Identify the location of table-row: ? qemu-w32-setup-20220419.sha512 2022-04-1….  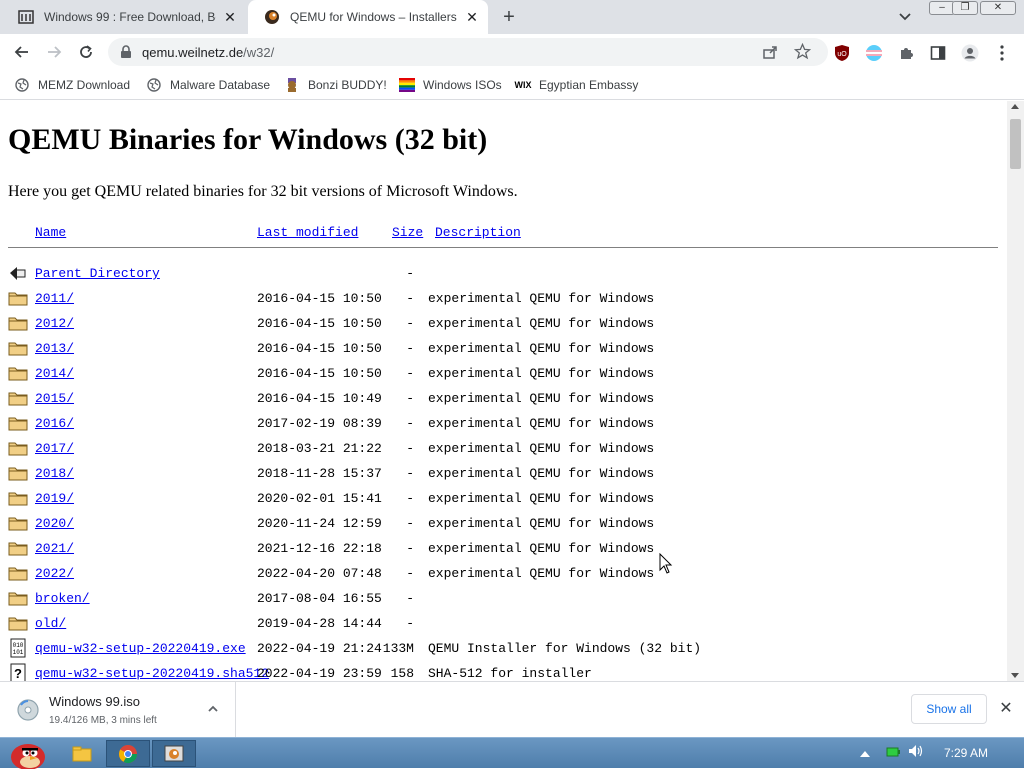
(503, 671).